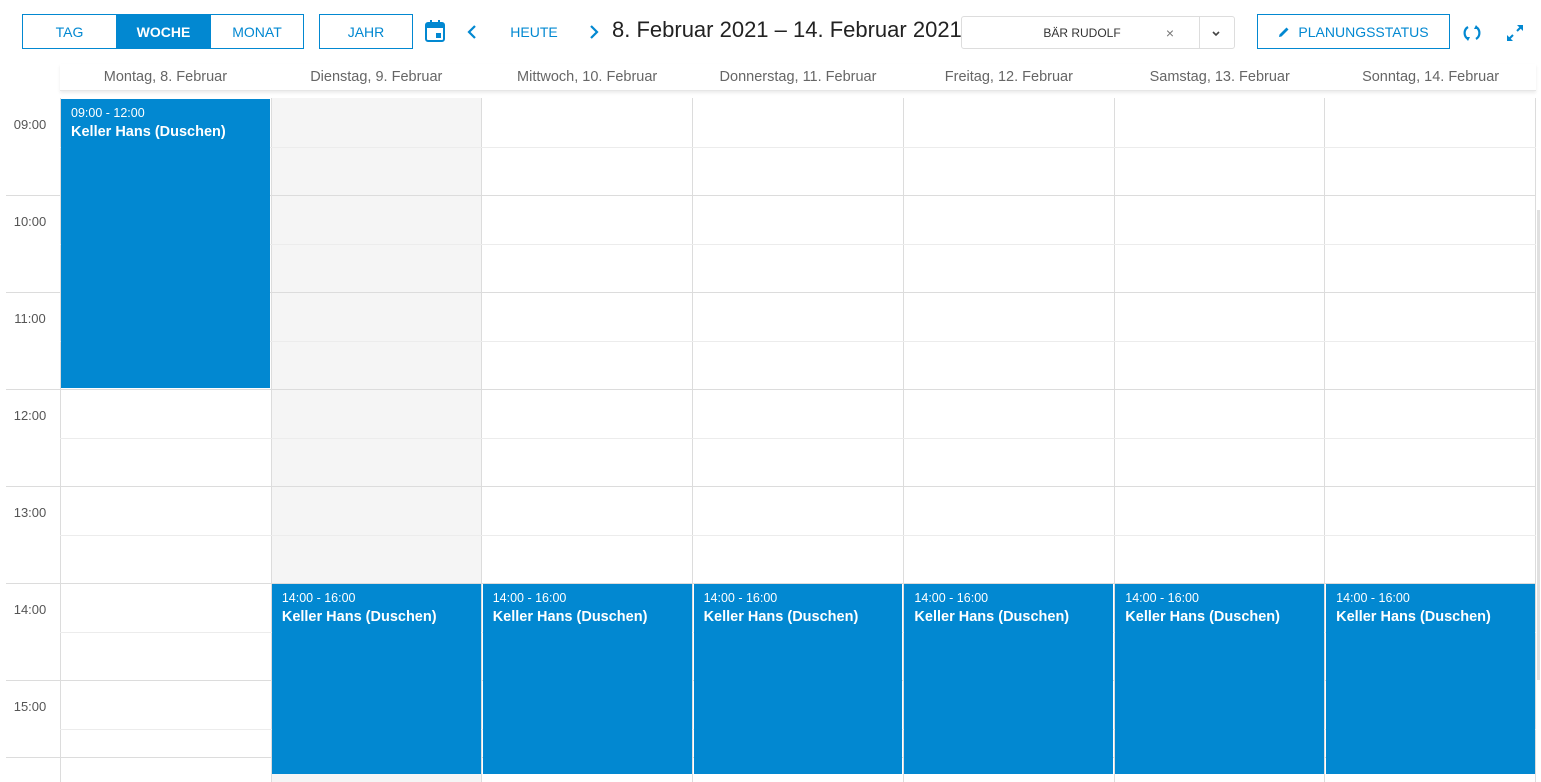 The height and width of the screenshot is (782, 1541). Describe the element at coordinates (30, 318) in the screenshot. I see `time-label: 11:00` at that location.